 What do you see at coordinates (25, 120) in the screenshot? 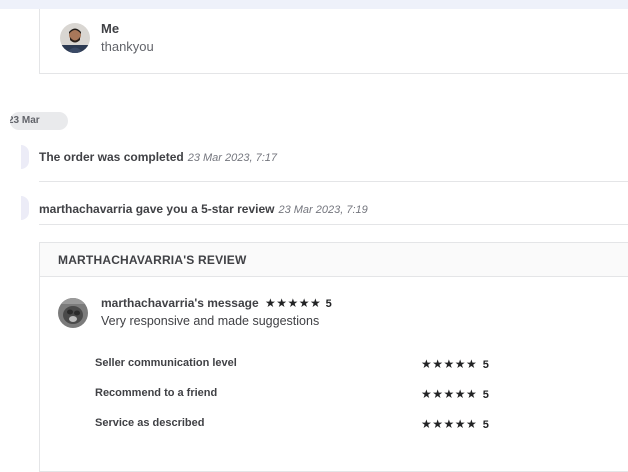
I see `date-pill-label: 23 Mar` at bounding box center [25, 120].